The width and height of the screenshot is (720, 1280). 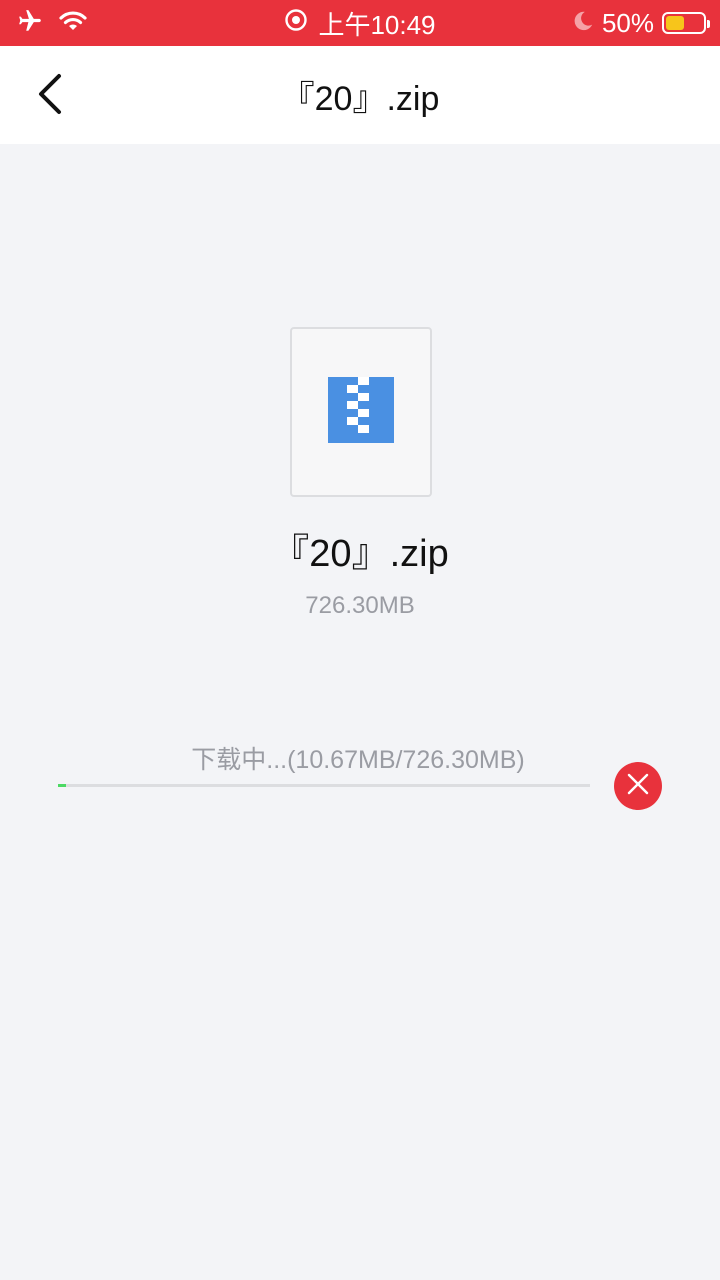 I want to click on orientation-lock-icon, so click(x=296, y=23).